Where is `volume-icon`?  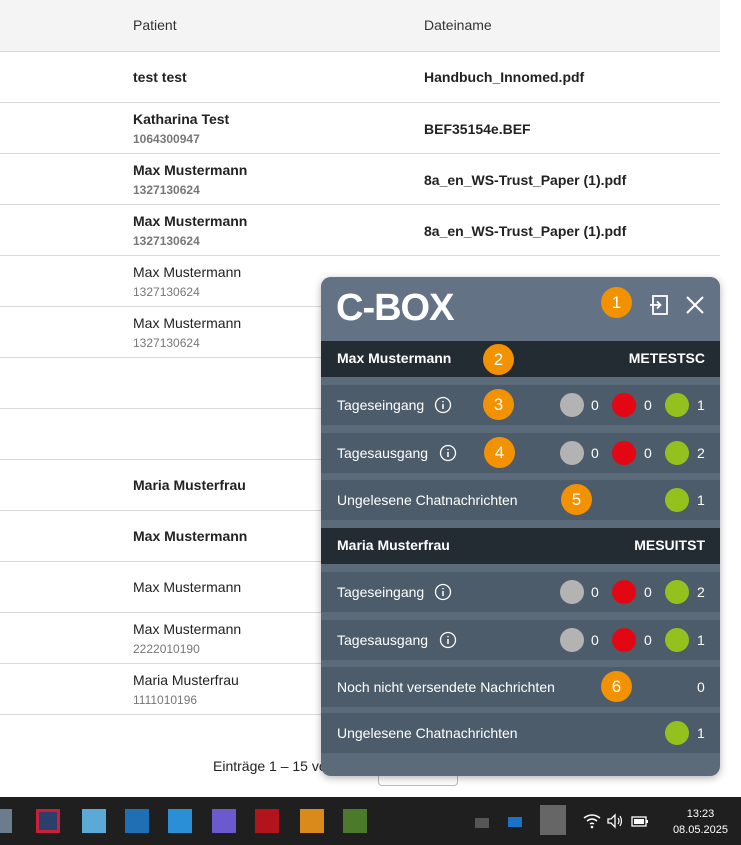
volume-icon is located at coordinates (615, 821).